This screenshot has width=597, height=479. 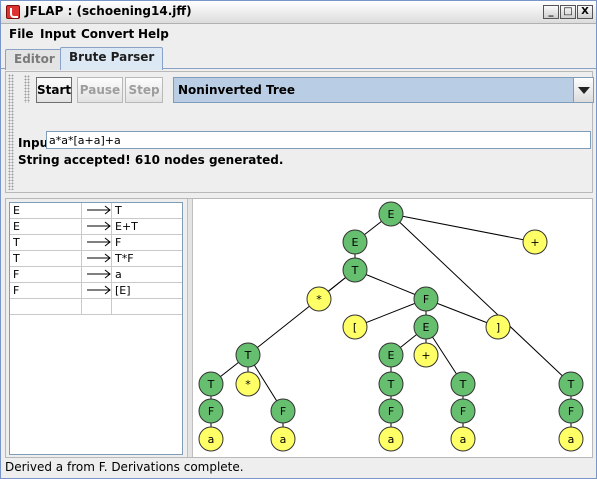 I want to click on view-mode-value: Noninverted Tree, so click(x=237, y=90).